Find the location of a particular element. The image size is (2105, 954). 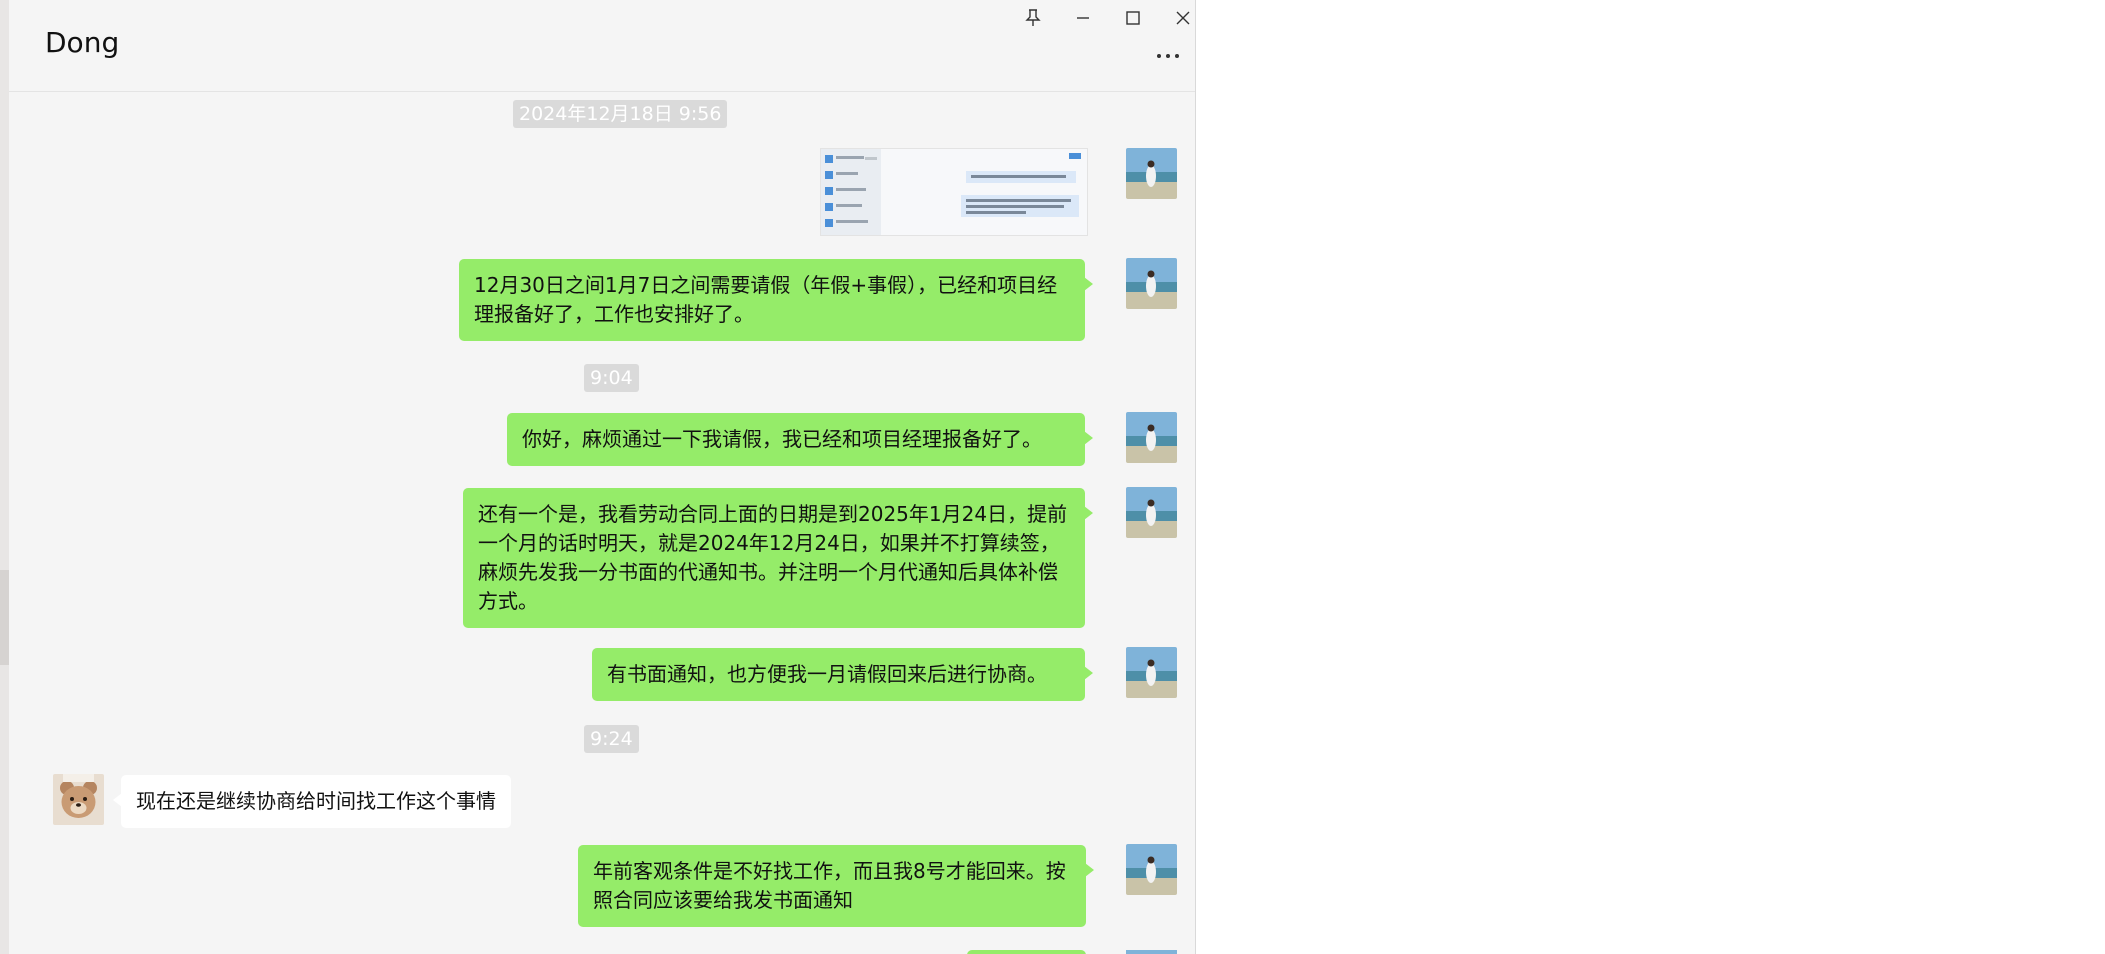

screenshot-thumbnail-image is located at coordinates (954, 192).